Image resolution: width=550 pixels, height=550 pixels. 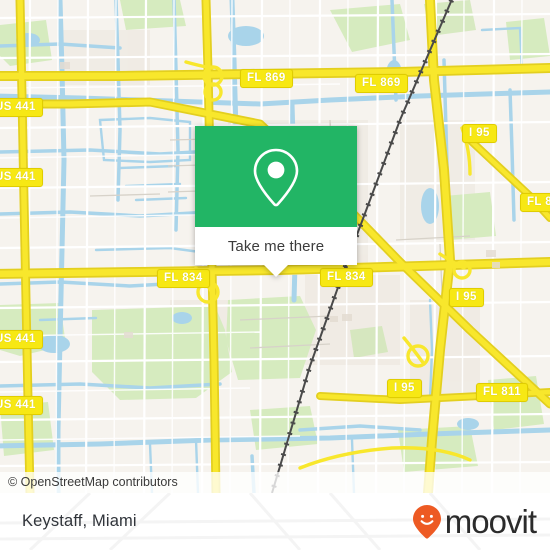 I want to click on take-me-there-button: Take me there, so click(x=276, y=246).